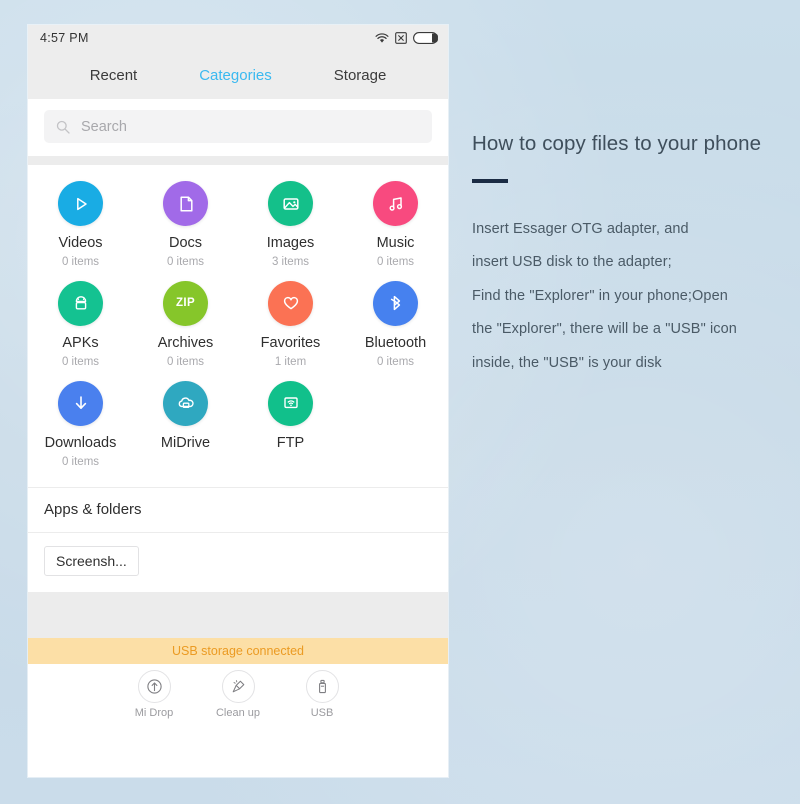 This screenshot has width=800, height=804. I want to click on category-label: Archives, so click(185, 342).